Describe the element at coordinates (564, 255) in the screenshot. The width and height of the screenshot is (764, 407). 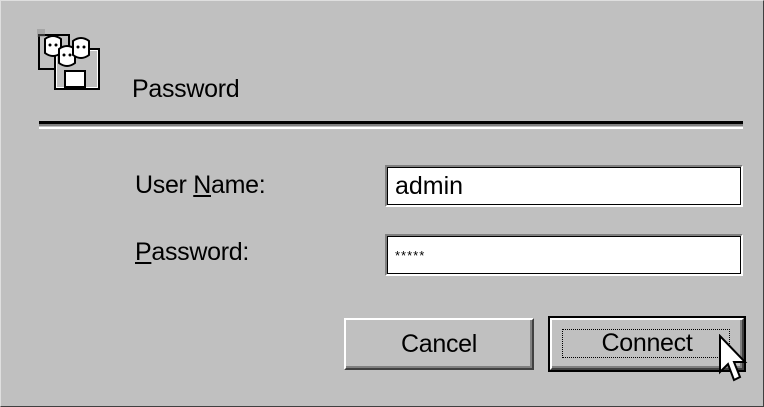
I see `password-field` at that location.